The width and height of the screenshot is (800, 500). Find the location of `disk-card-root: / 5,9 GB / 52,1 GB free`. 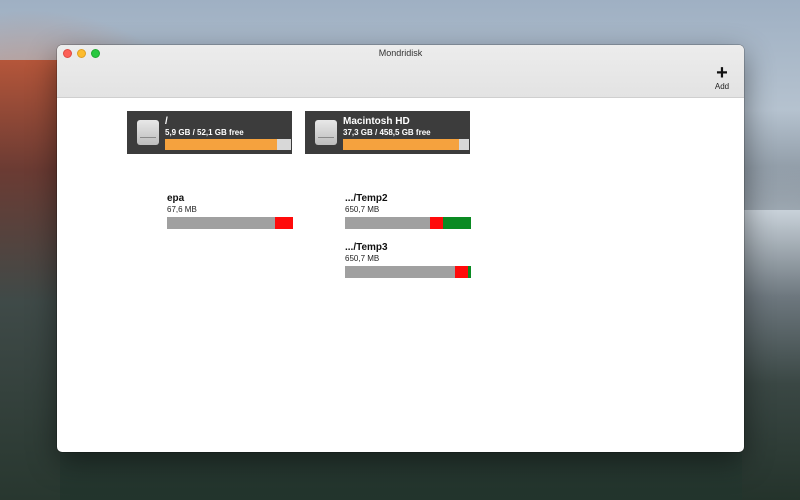

disk-card-root: / 5,9 GB / 52,1 GB free is located at coordinates (209, 132).